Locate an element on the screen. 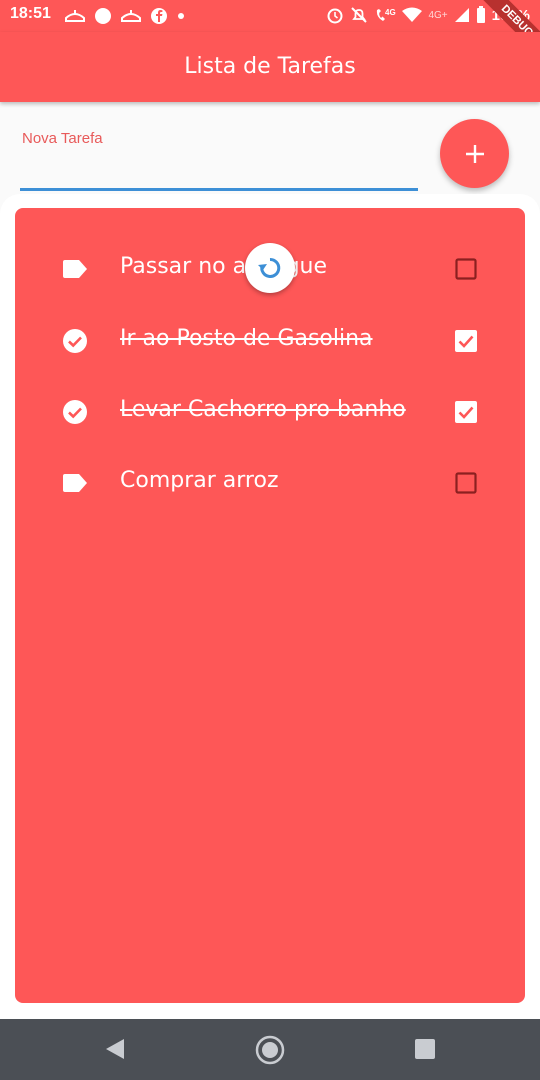 The image size is (540, 1080). recents-icon is located at coordinates (425, 1049).